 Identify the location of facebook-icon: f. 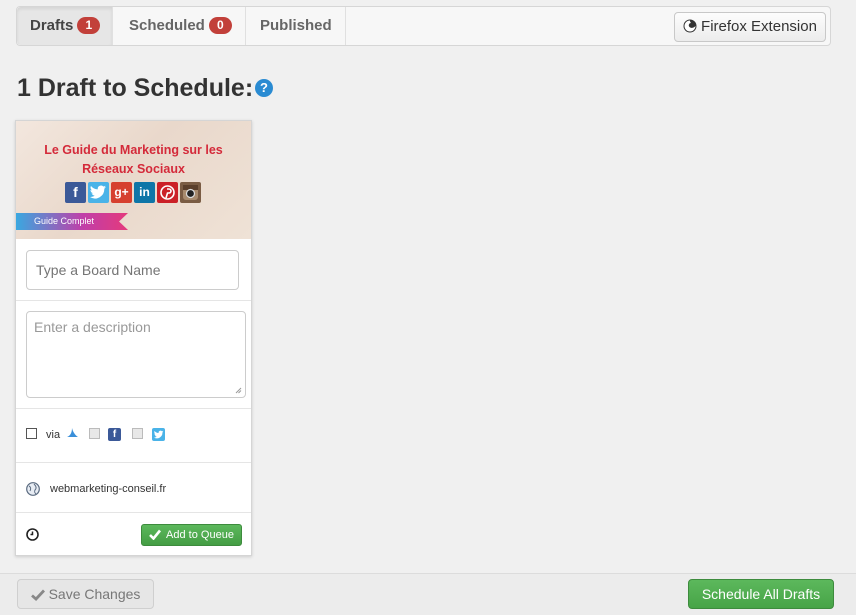
(75, 192).